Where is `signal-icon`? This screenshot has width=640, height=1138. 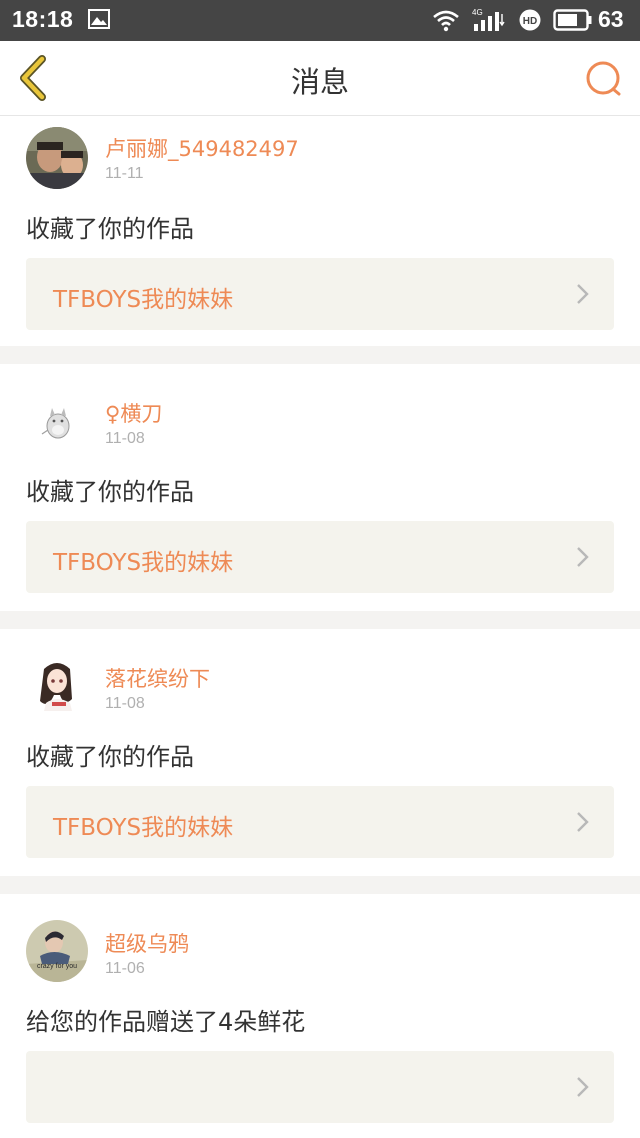 signal-icon is located at coordinates (489, 21).